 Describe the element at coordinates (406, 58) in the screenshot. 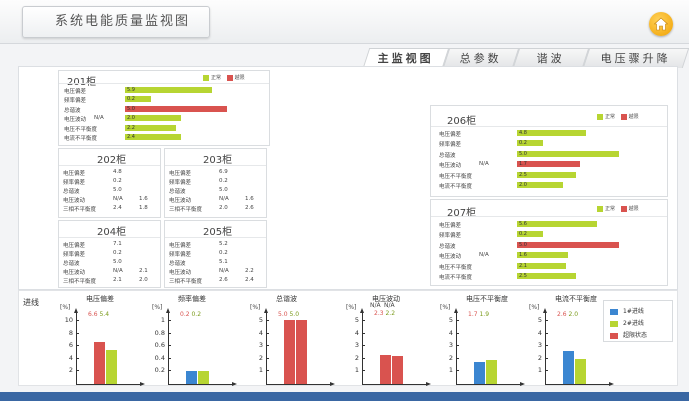

I see `tab-main-view: 主监视图` at that location.